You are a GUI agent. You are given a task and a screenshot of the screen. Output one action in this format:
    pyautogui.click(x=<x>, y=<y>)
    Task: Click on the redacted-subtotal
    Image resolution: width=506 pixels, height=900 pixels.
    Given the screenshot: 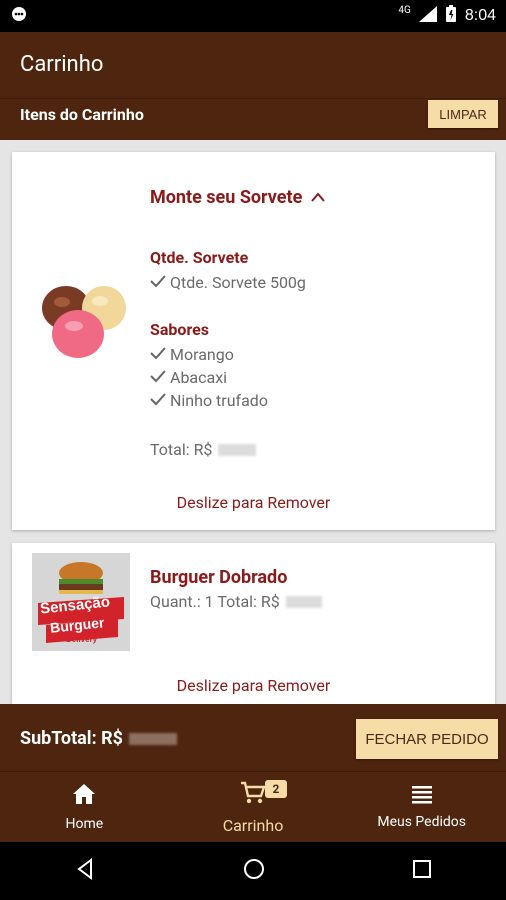 What is the action you would take?
    pyautogui.click(x=152, y=738)
    